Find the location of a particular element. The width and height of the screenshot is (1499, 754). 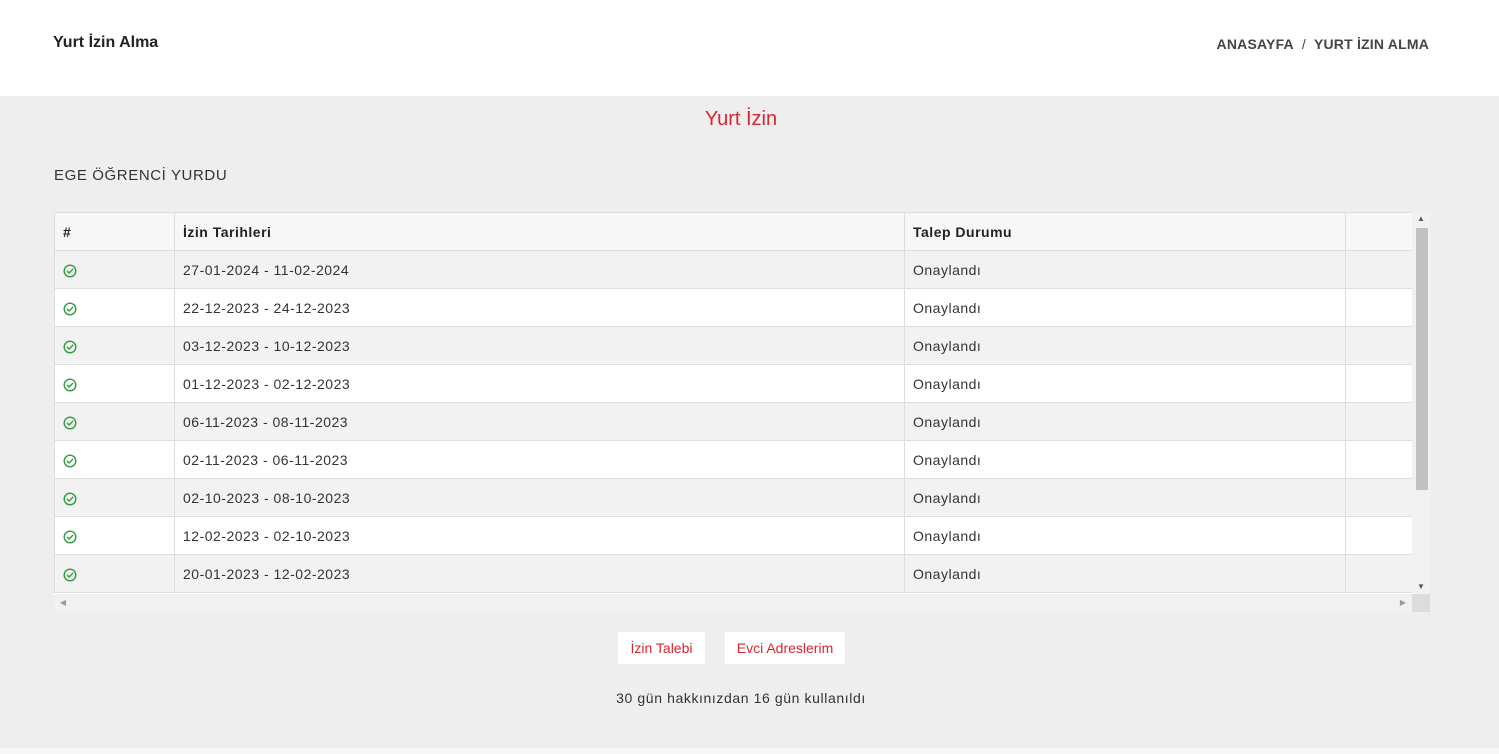

leave-dates-cell: 20-01-2023 - 12-02-2023 is located at coordinates (539, 573).